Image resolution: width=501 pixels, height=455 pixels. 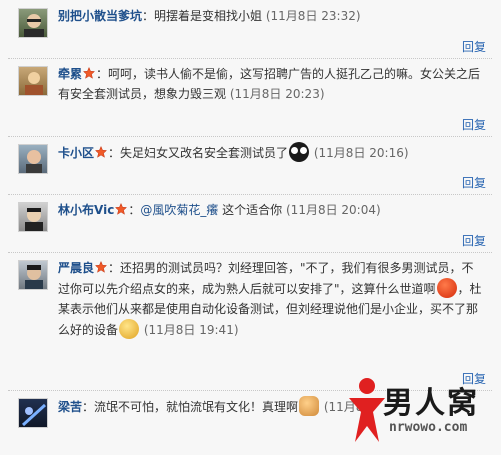 I want to click on comment-time: (11月8日 23:32), so click(x=313, y=16).